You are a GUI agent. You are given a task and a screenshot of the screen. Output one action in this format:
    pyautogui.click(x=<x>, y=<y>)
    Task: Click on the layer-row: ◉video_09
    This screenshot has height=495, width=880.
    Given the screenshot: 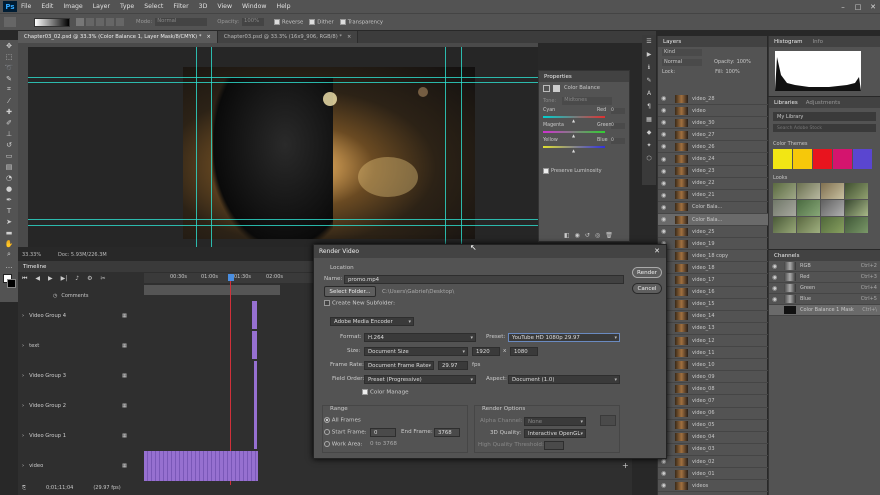 What is the action you would take?
    pyautogui.click(x=713, y=377)
    